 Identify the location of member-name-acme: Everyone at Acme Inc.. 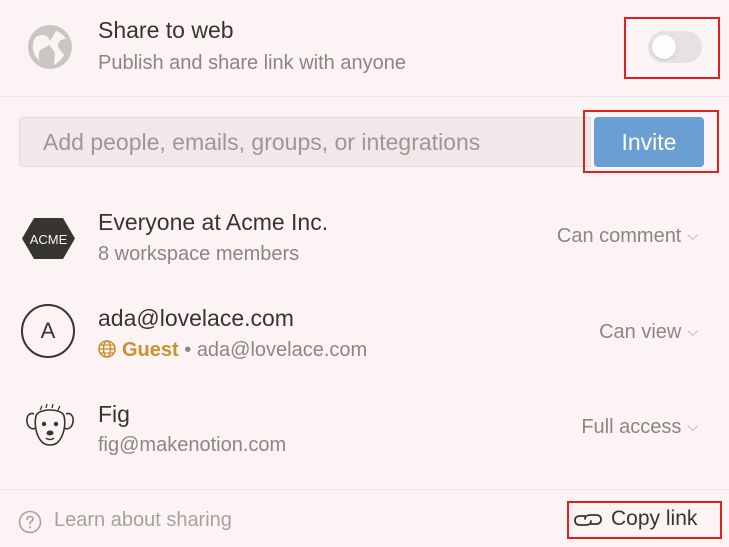
(213, 222).